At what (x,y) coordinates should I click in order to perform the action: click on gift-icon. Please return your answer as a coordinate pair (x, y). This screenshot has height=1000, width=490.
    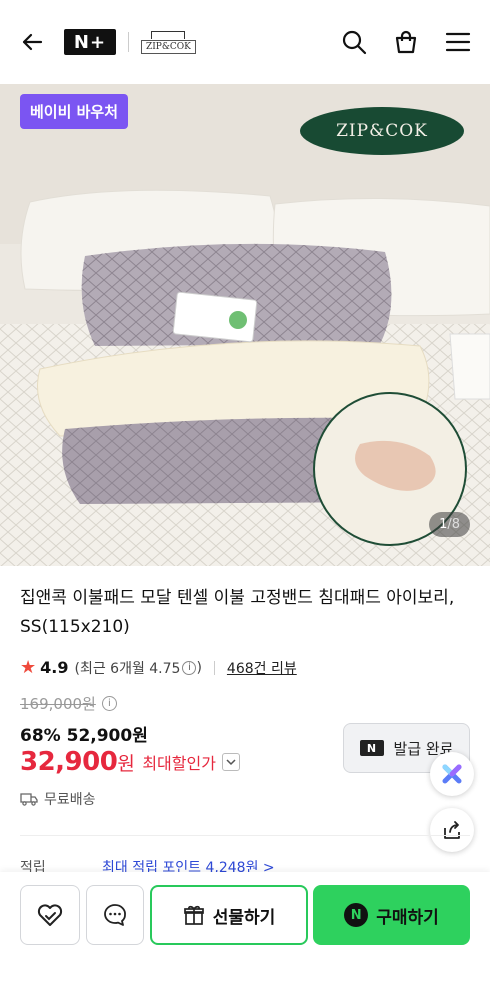
    Looking at the image, I should click on (193, 915).